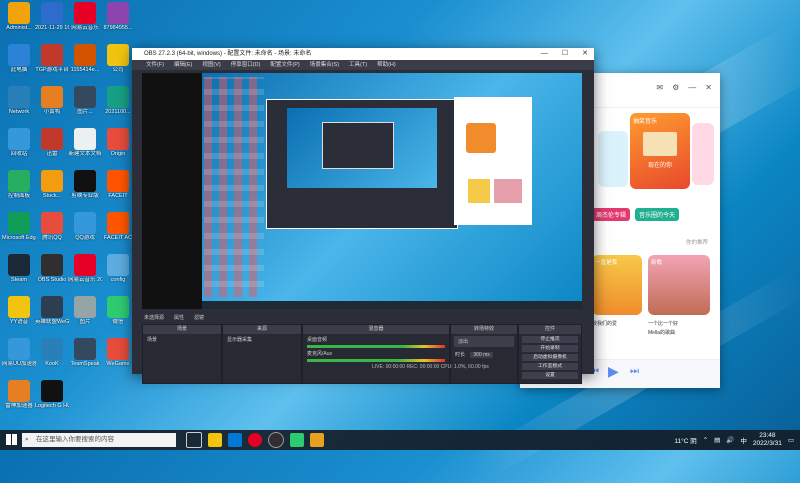 Image resolution: width=800 pixels, height=483 pixels. I want to click on desktop-icon: 英雄联盟WeGame, so click(52, 311).